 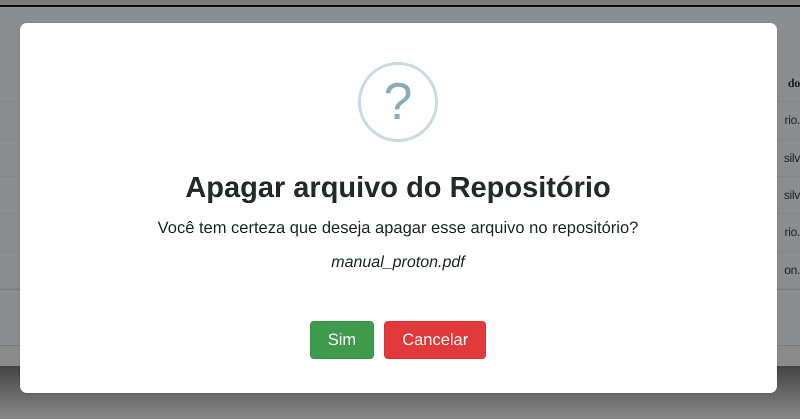 What do you see at coordinates (435, 340) in the screenshot?
I see `cancel-button: Cancelar` at bounding box center [435, 340].